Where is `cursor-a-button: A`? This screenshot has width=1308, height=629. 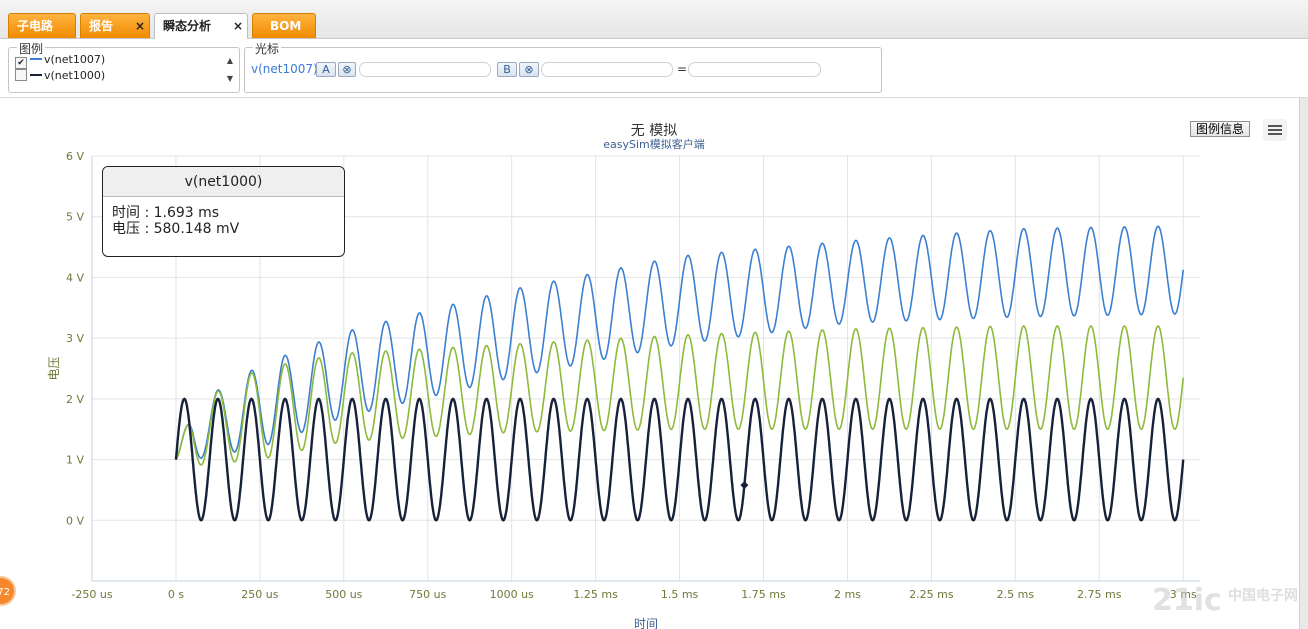
cursor-a-button: A is located at coordinates (326, 69).